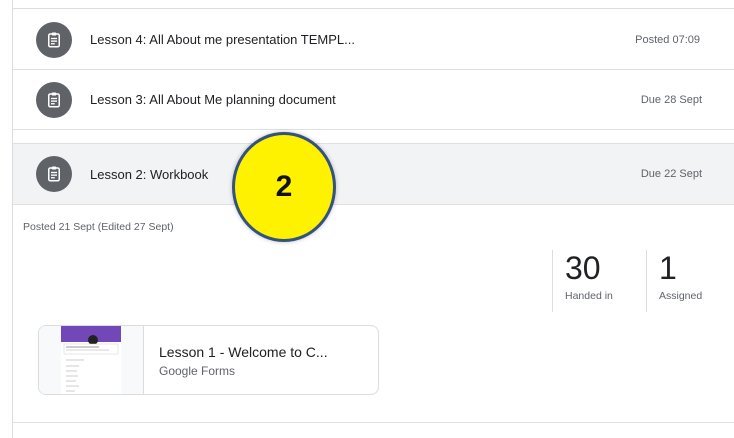 The width and height of the screenshot is (734, 438). What do you see at coordinates (667, 39) in the screenshot?
I see `assignment-date: Posted 07:09` at bounding box center [667, 39].